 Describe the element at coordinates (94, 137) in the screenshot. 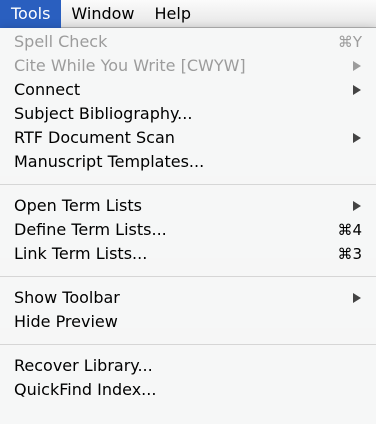

I see `menu-item-label: RTF Document Scan` at that location.